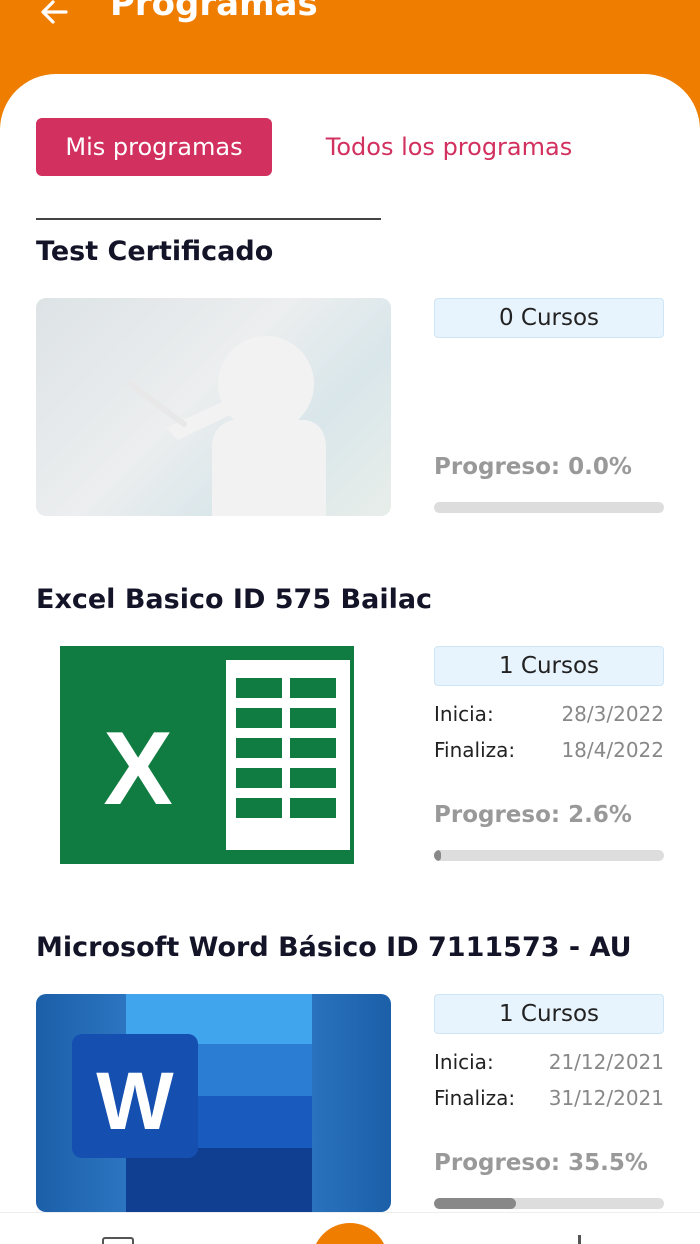 The width and height of the screenshot is (700, 1244). What do you see at coordinates (213, 1103) in the screenshot?
I see `word-logo-image: W` at bounding box center [213, 1103].